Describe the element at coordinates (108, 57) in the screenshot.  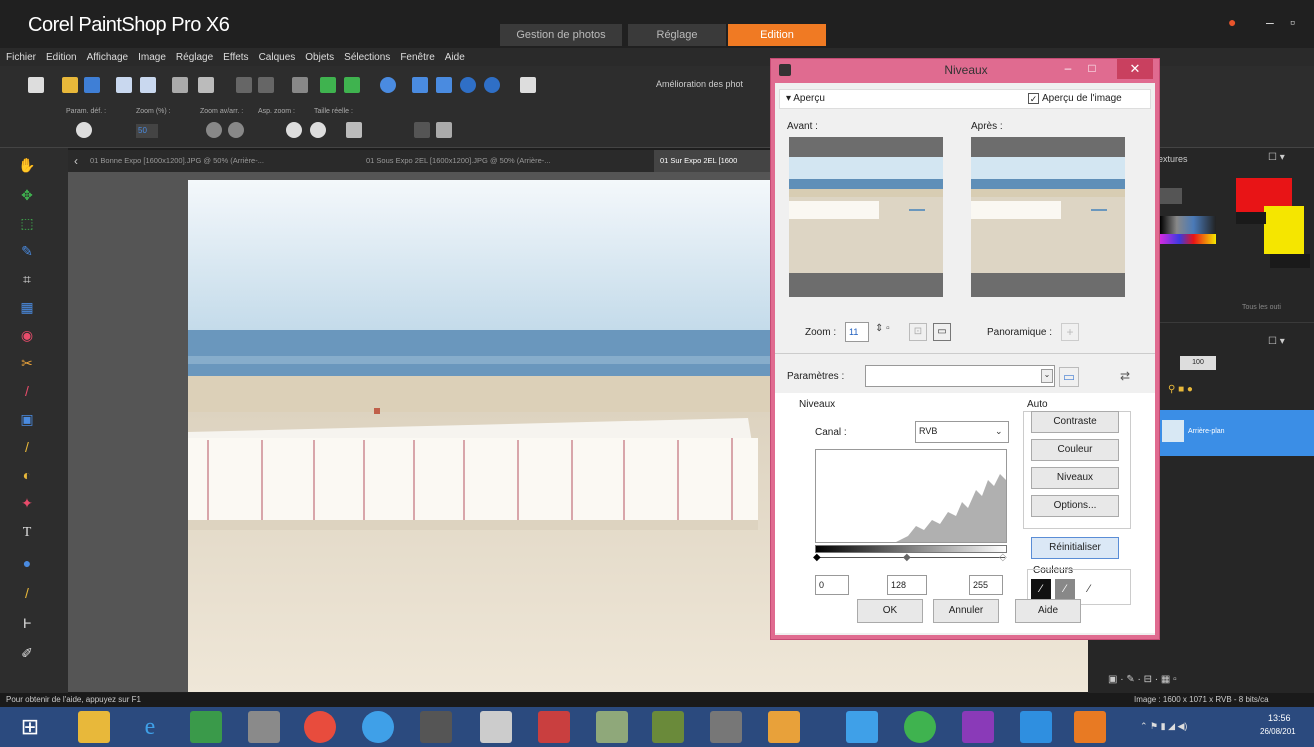
I see `menu-affichage: Affichage` at that location.